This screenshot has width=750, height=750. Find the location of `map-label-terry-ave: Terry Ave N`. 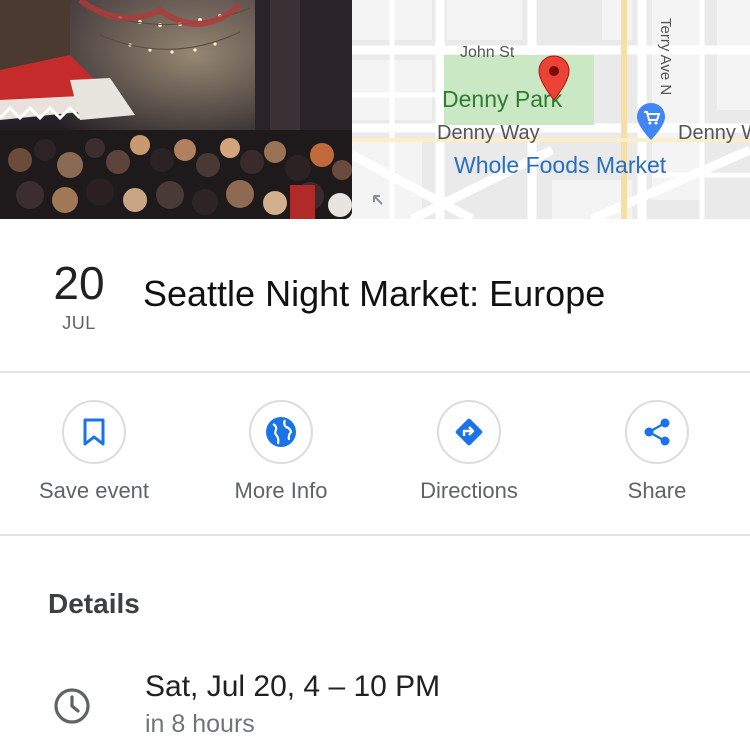

map-label-terry-ave: Terry Ave N is located at coordinates (665, 57).